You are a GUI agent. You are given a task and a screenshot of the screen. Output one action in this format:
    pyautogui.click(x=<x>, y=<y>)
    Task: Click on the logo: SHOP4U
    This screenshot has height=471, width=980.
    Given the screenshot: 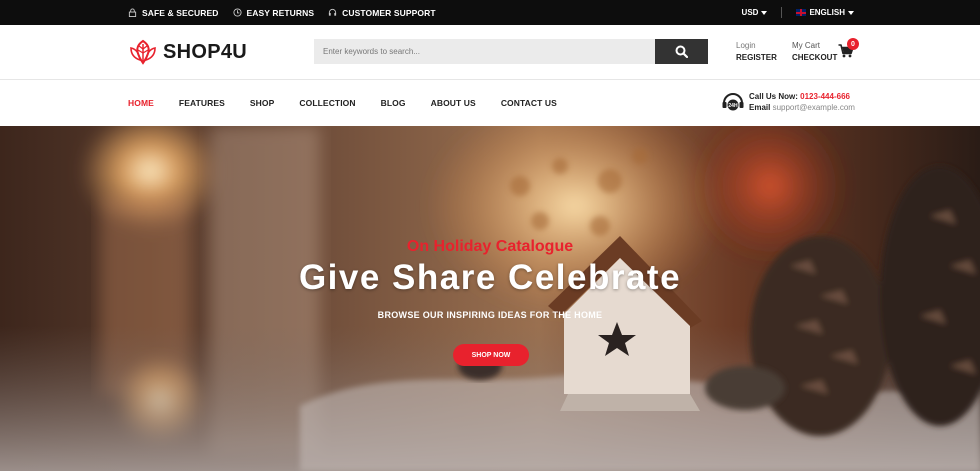 What is the action you would take?
    pyautogui.click(x=187, y=52)
    